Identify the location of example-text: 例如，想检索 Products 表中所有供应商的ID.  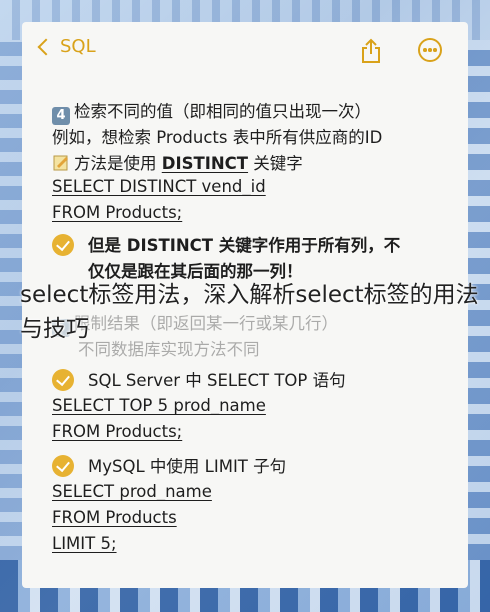
(217, 137).